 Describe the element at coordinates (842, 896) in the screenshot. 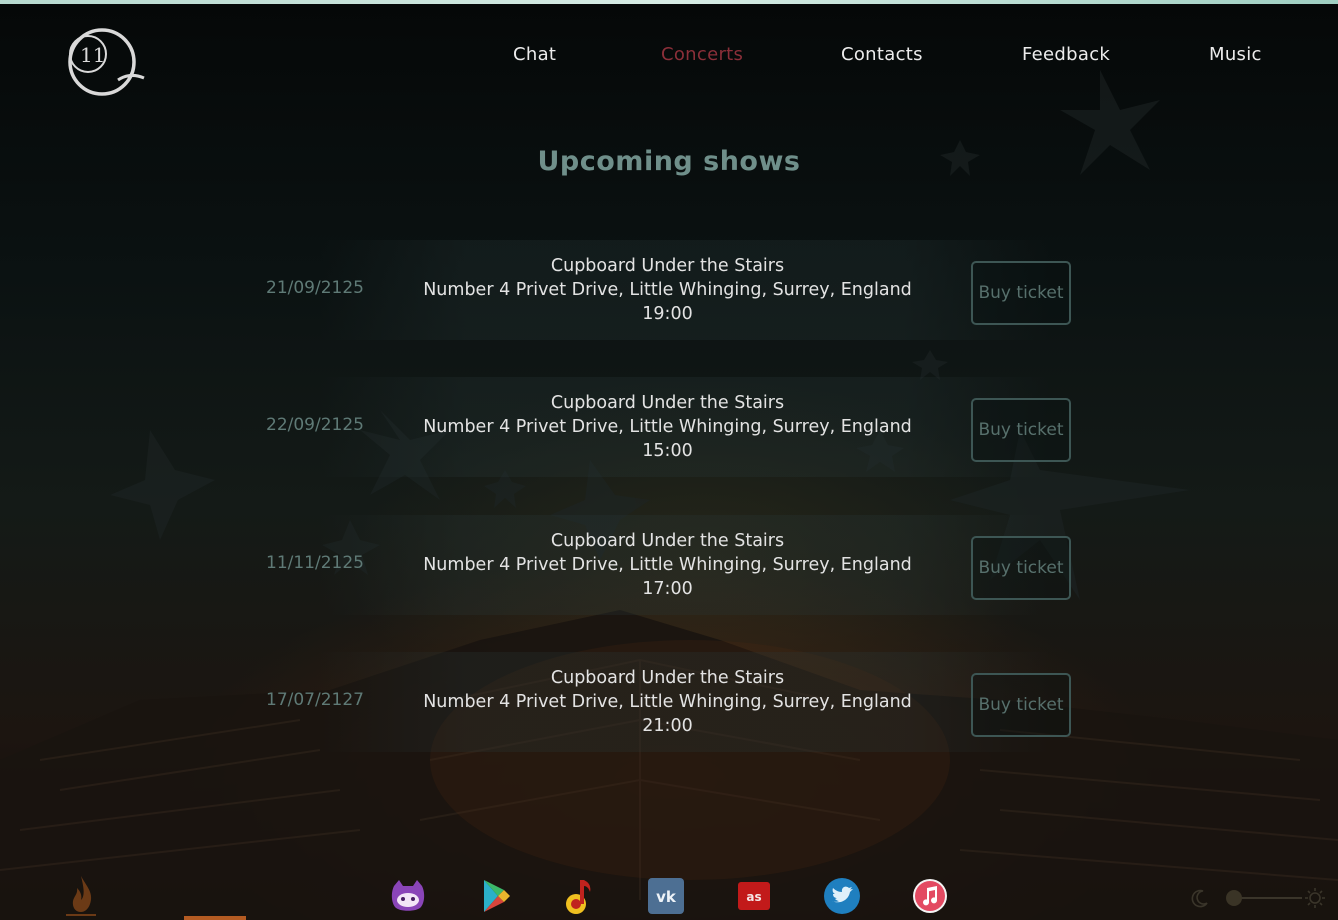

I see `twitter-icon` at that location.